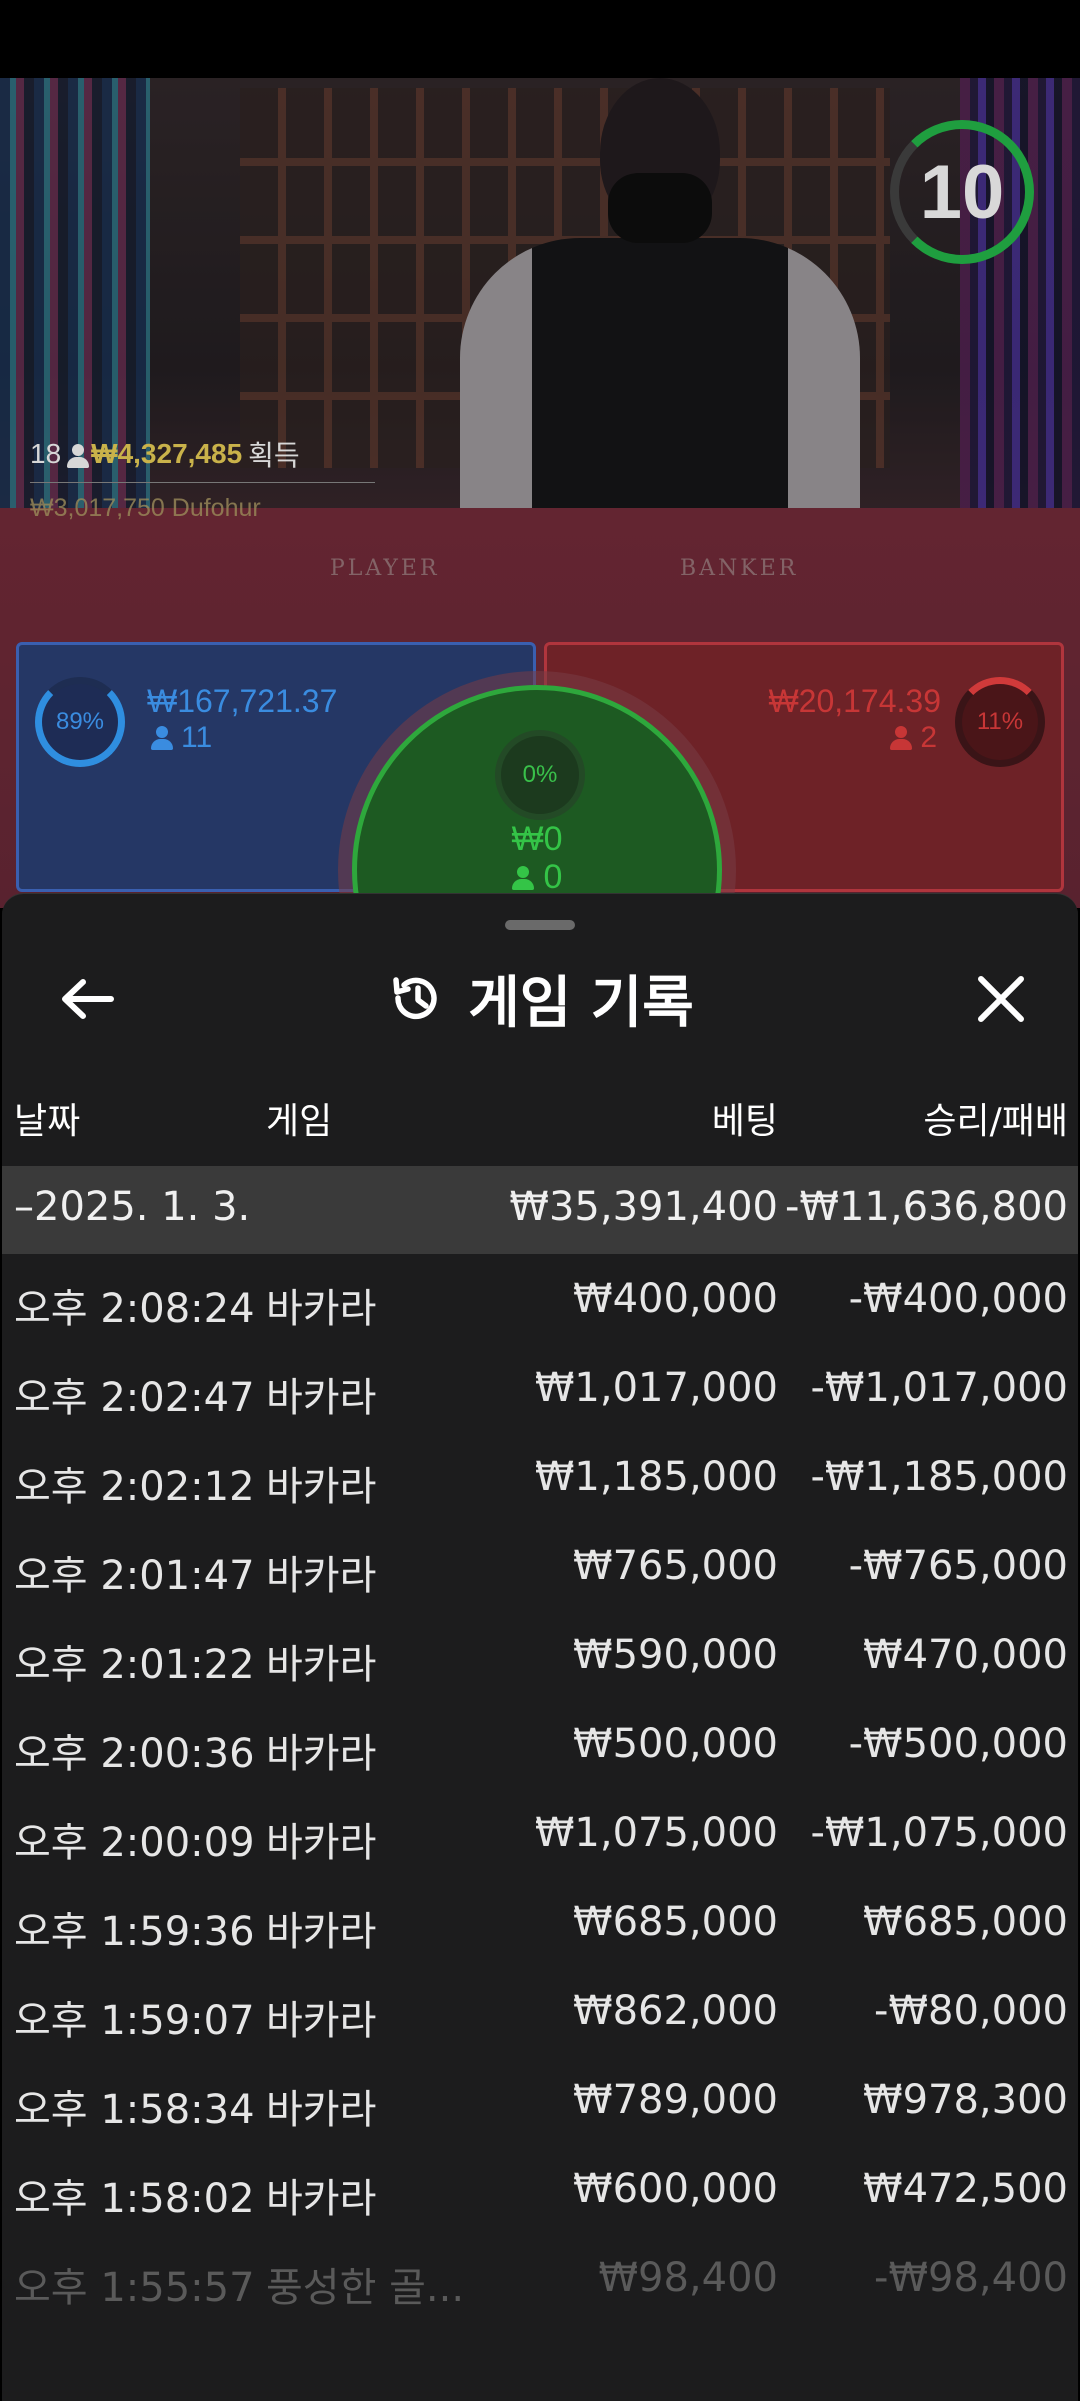  Describe the element at coordinates (675, 1566) in the screenshot. I see `row-bet: ₩765,000` at that location.